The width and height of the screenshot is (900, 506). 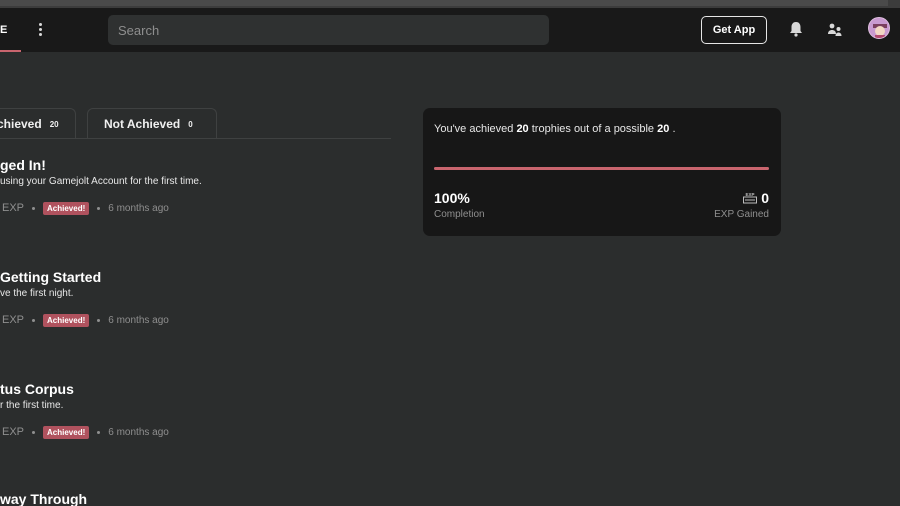 I want to click on get-app-button: Get App, so click(x=734, y=30).